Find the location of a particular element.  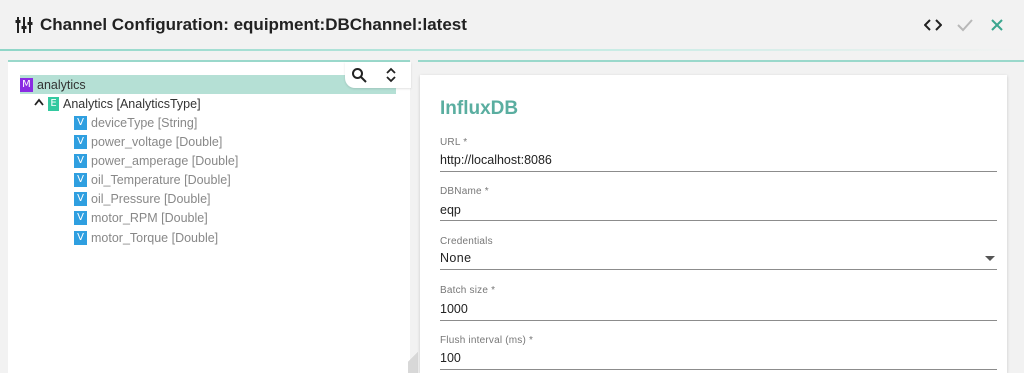

tree-toolbar is located at coordinates (378, 75).